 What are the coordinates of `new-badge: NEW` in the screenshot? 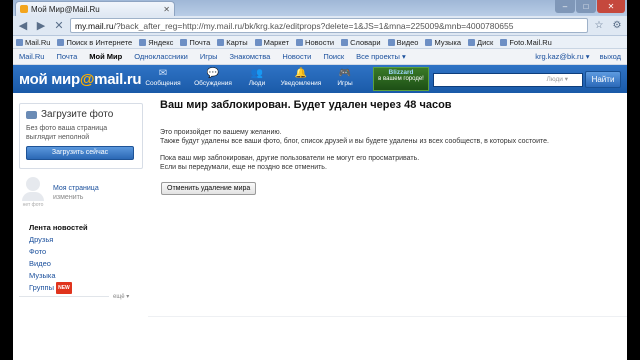 It's located at (64, 288).